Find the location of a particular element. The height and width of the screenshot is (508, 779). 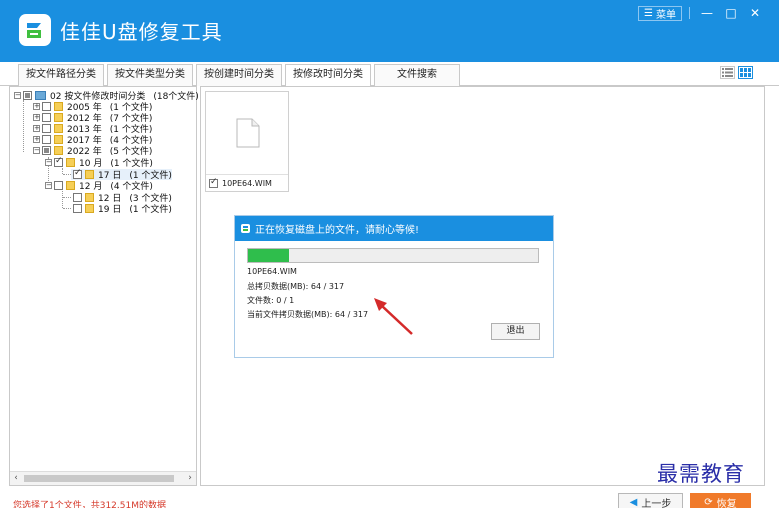

window-controls: ☰ 菜单 — □ ✕ is located at coordinates (701, 13).